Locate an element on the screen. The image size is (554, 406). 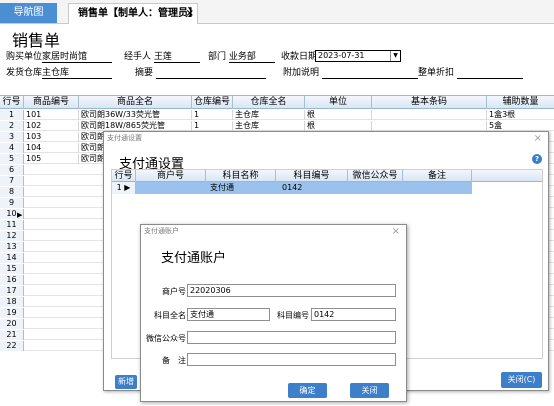
settings-row: 1 ▶ 支付通 0142 is located at coordinates (292, 188).